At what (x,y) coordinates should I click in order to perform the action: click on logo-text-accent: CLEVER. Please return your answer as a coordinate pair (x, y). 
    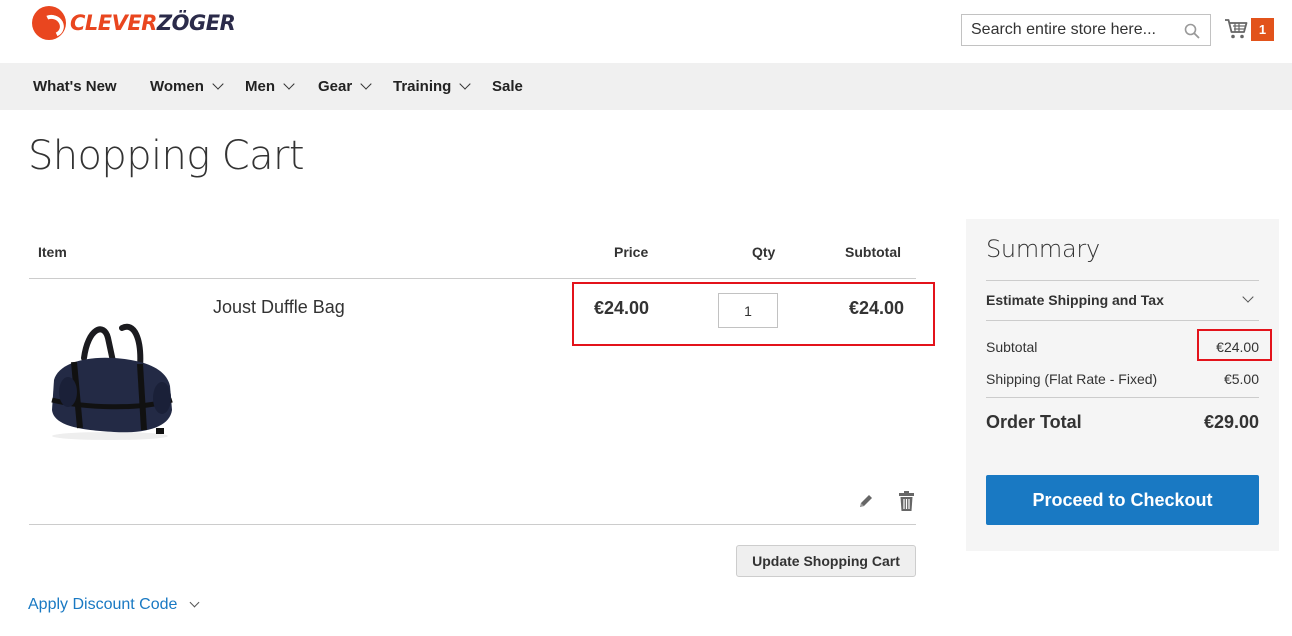
    Looking at the image, I should click on (113, 23).